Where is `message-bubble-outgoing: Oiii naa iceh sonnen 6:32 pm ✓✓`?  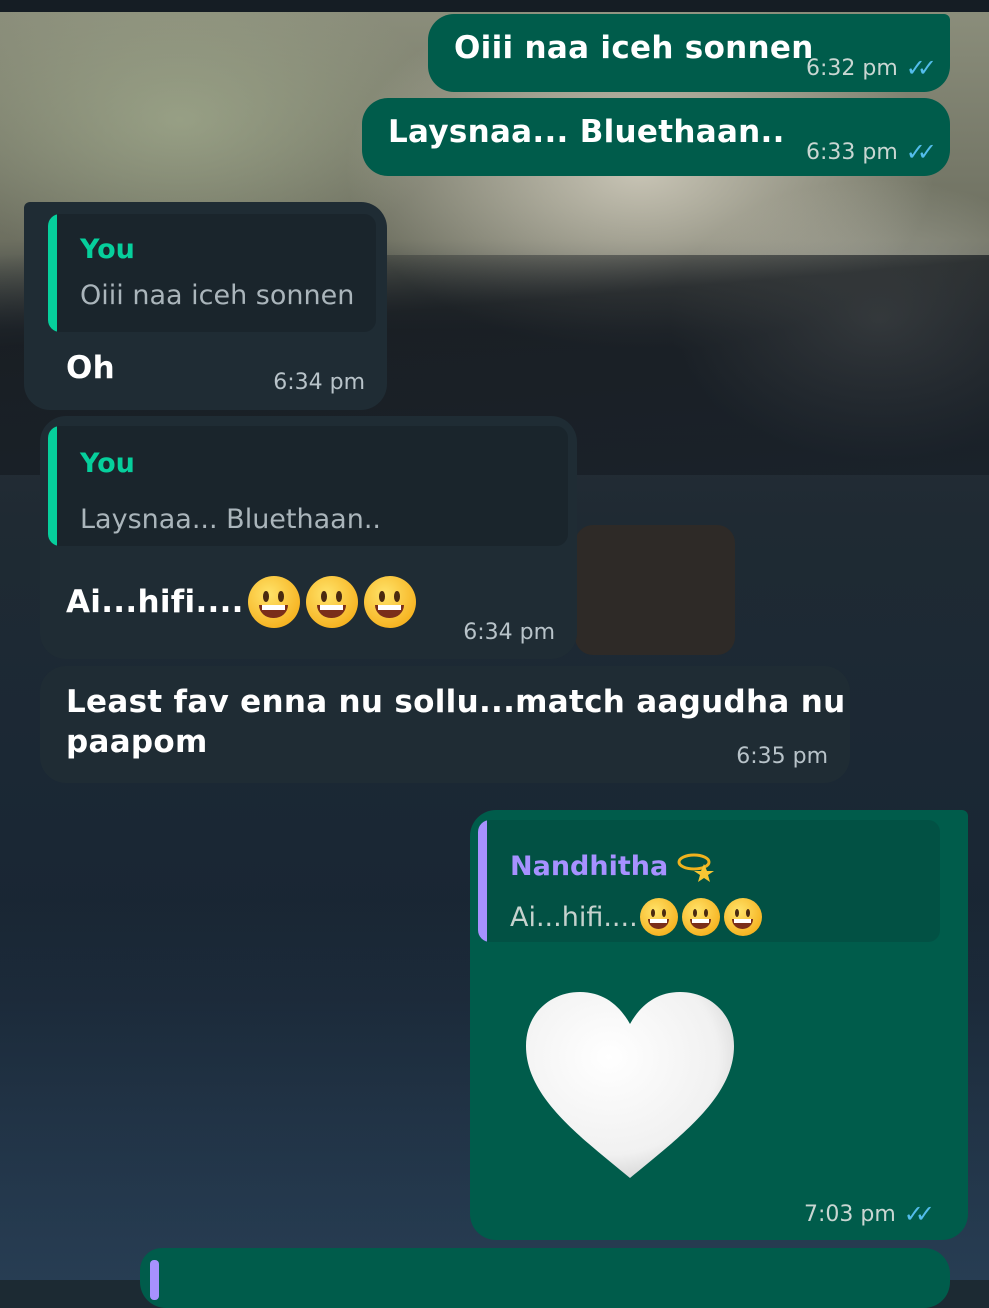 message-bubble-outgoing: Oiii naa iceh sonnen 6:32 pm ✓✓ is located at coordinates (689, 53).